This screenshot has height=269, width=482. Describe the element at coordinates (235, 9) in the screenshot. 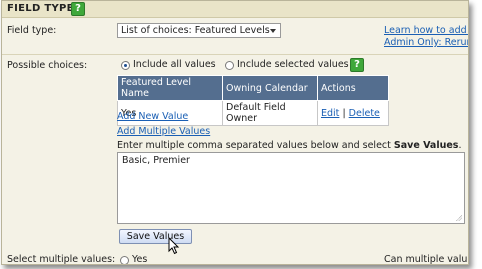

I see `section-header: FIELD TYPE ?` at that location.